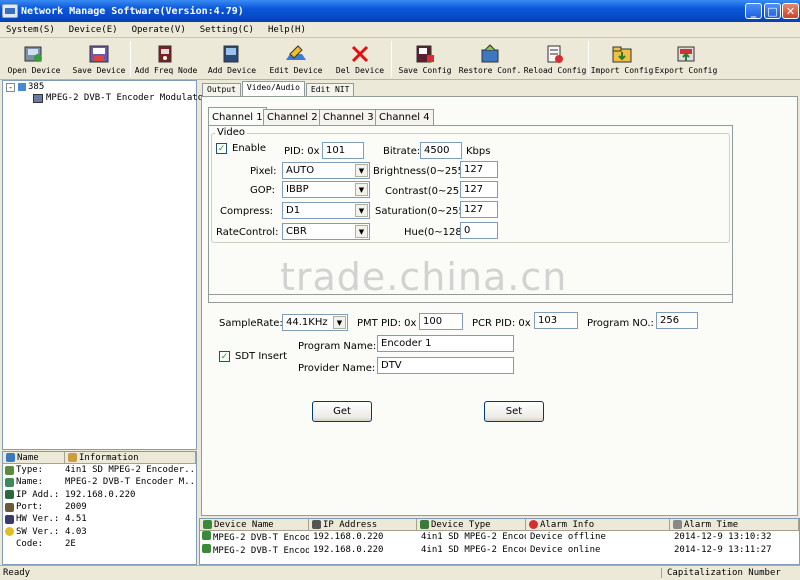 The width and height of the screenshot is (800, 580). Describe the element at coordinates (445, 365) in the screenshot. I see `provider-name-input: DTV` at that location.